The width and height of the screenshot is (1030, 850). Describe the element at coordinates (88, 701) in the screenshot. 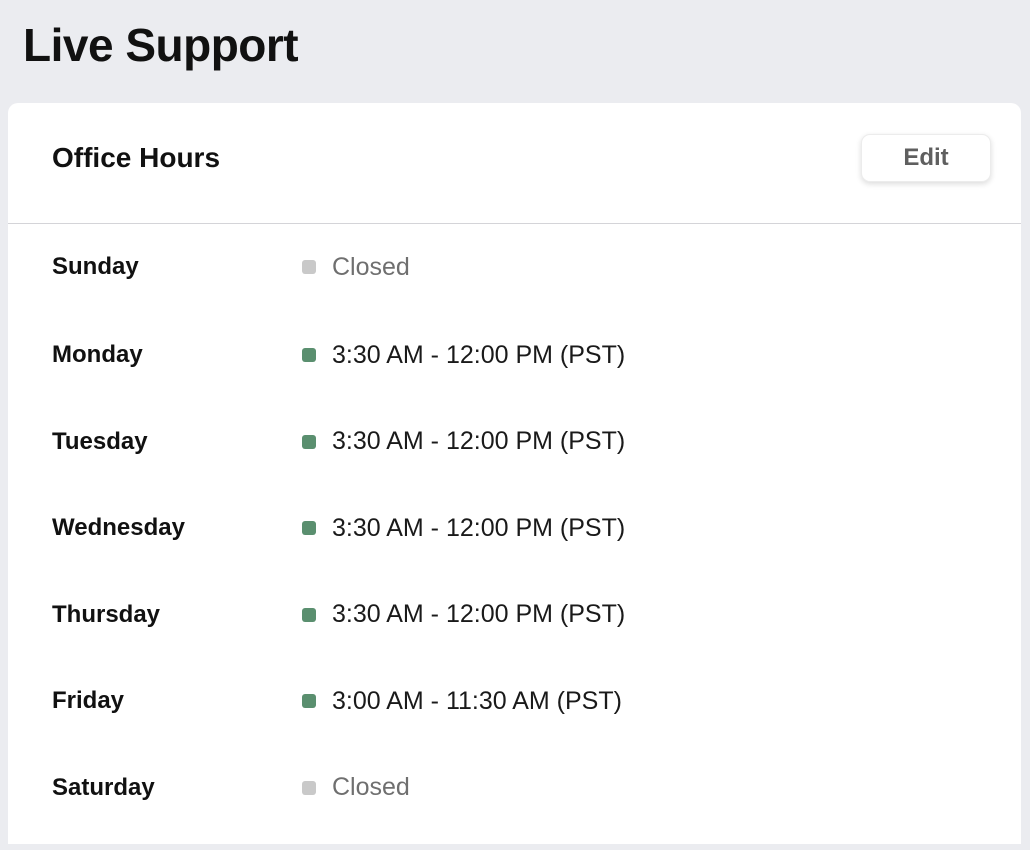

I see `day-label: Friday` at that location.